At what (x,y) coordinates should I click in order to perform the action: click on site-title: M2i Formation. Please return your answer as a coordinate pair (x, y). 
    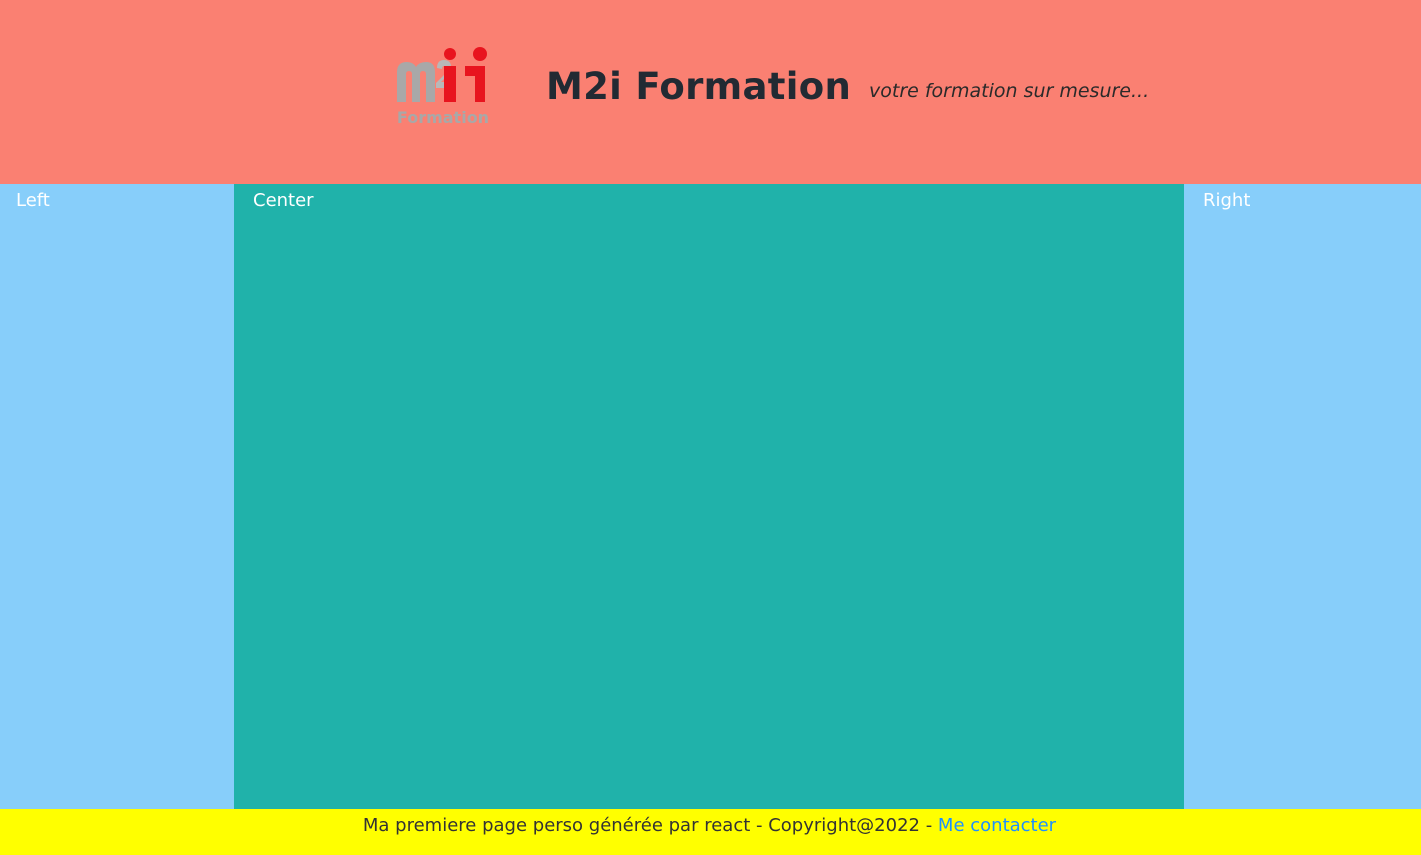
    Looking at the image, I should click on (699, 86).